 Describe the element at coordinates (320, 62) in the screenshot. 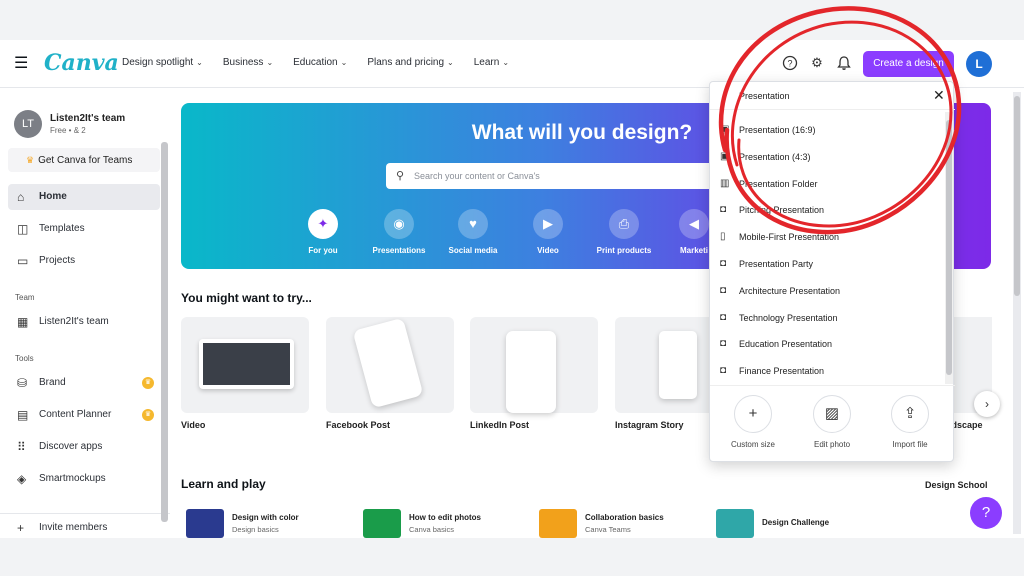

I see `nav-education: Education ⌄` at that location.